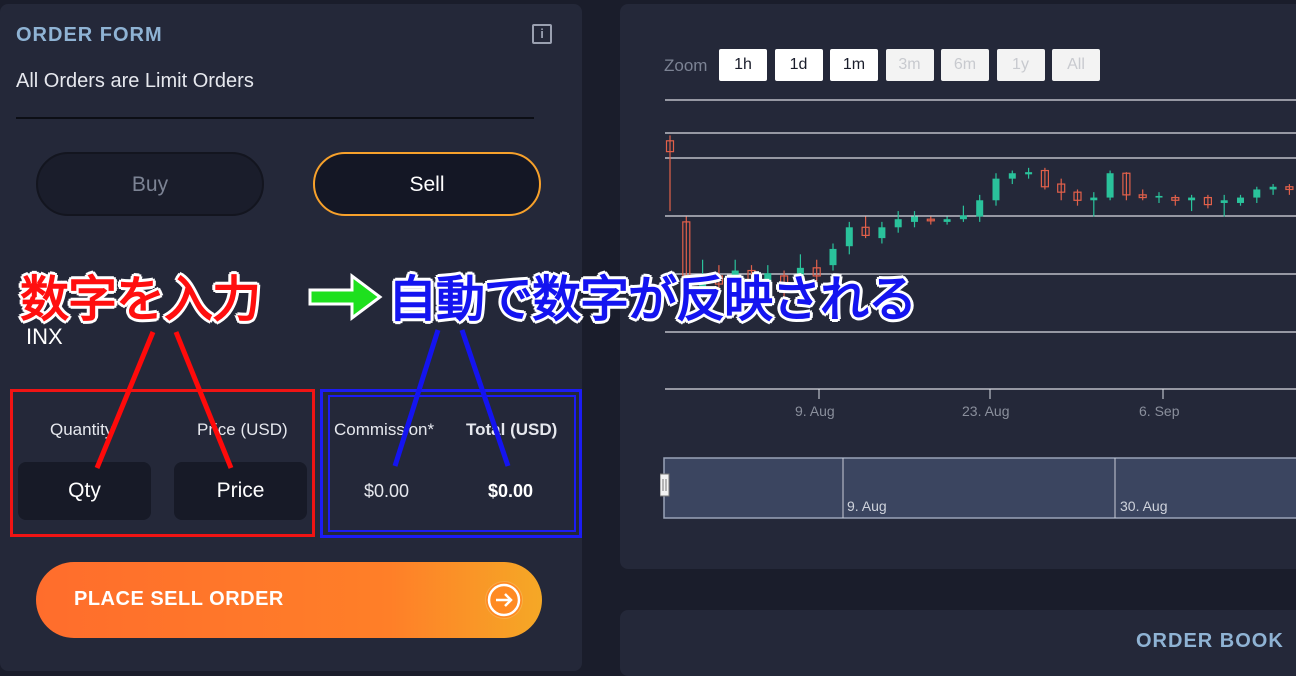 The image size is (1296, 676). Describe the element at coordinates (345, 297) in the screenshot. I see `green-arrow-icon` at that location.